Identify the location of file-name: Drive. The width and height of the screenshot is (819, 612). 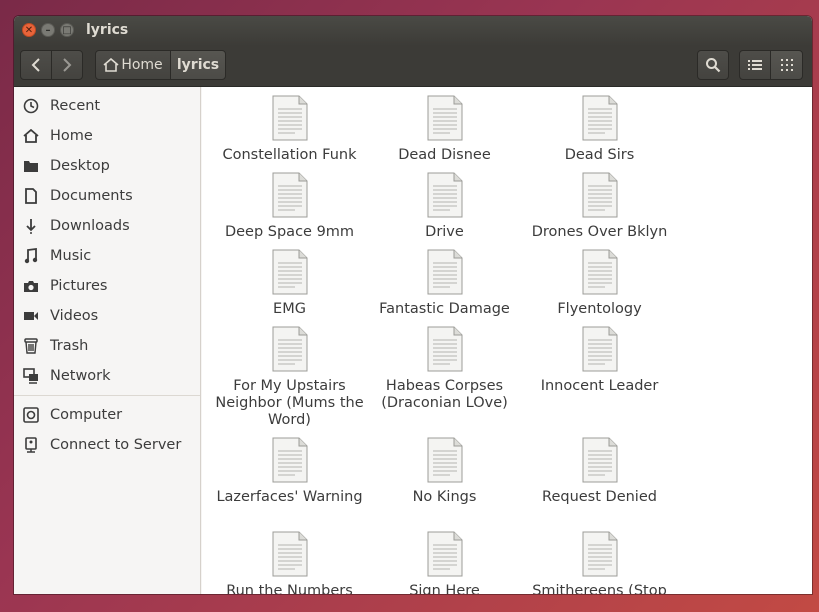
(444, 232).